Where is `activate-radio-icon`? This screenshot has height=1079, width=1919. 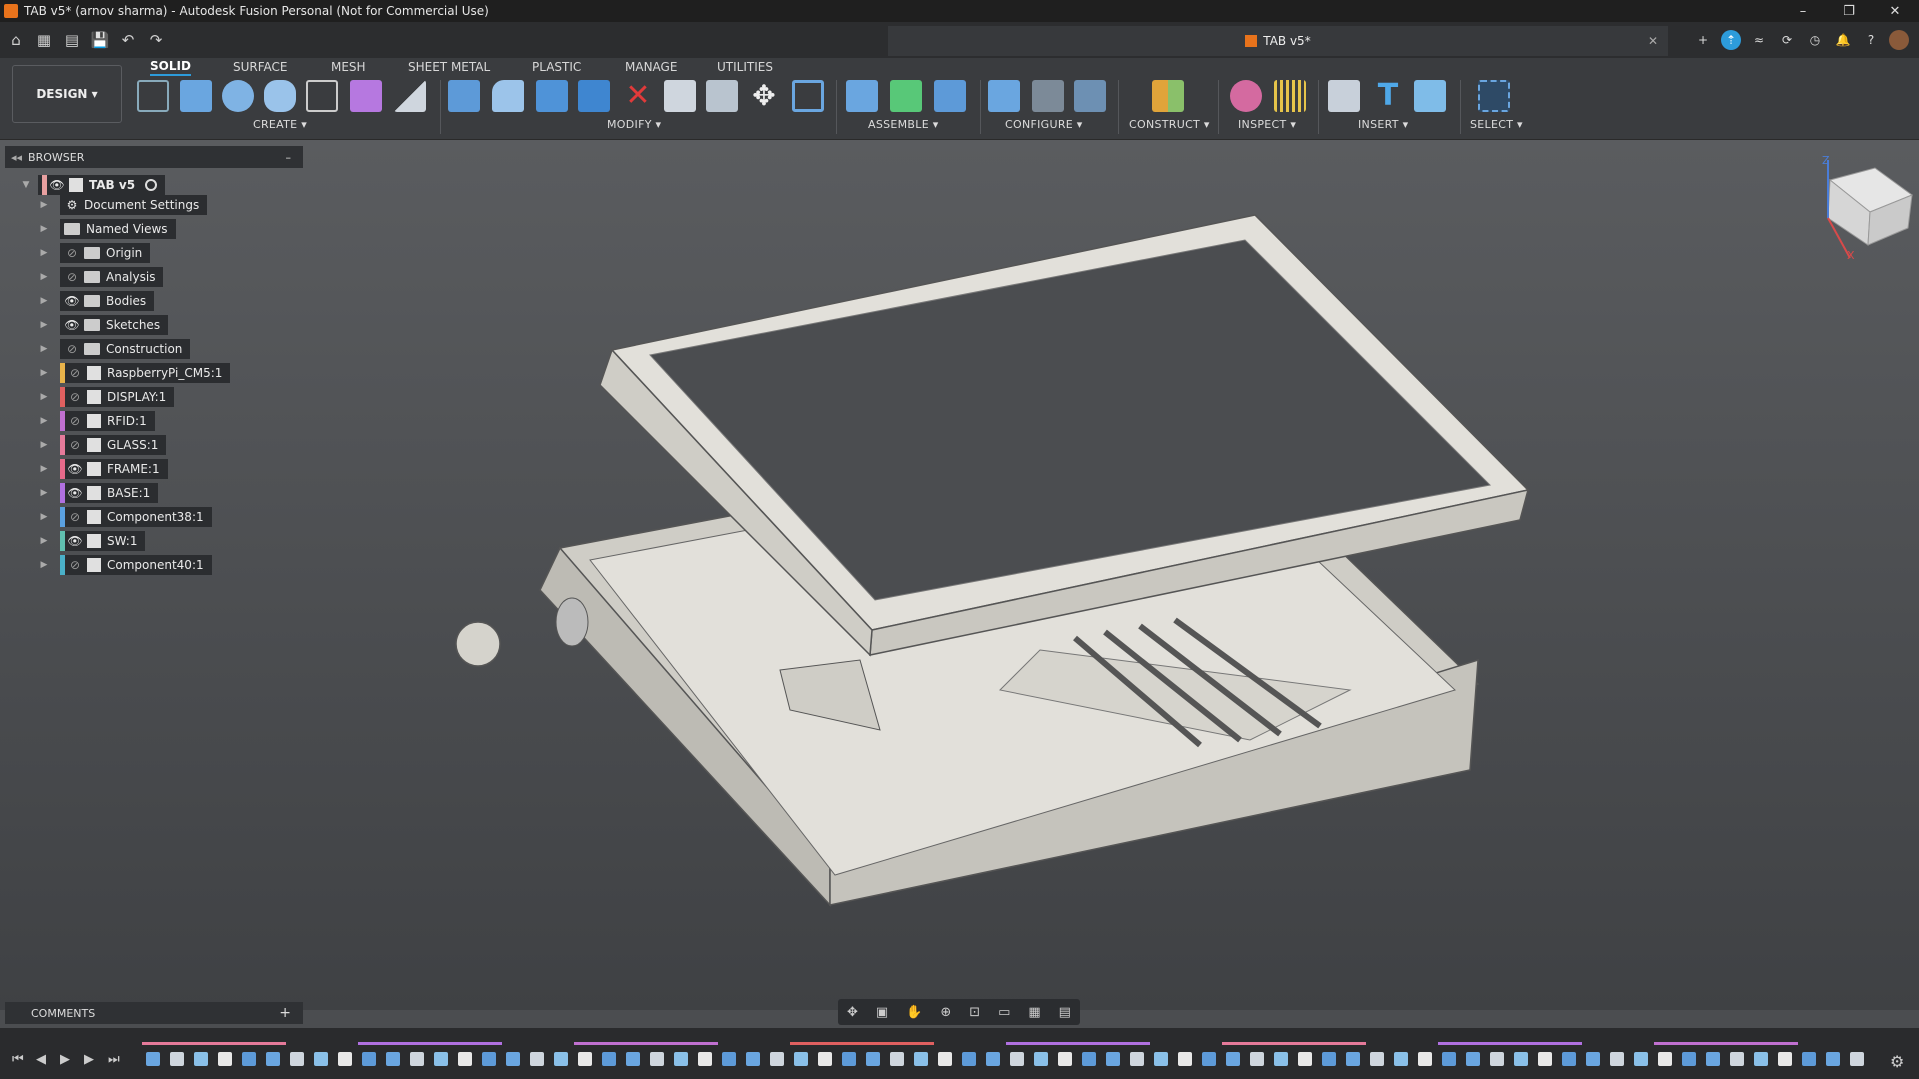 activate-radio-icon is located at coordinates (151, 185).